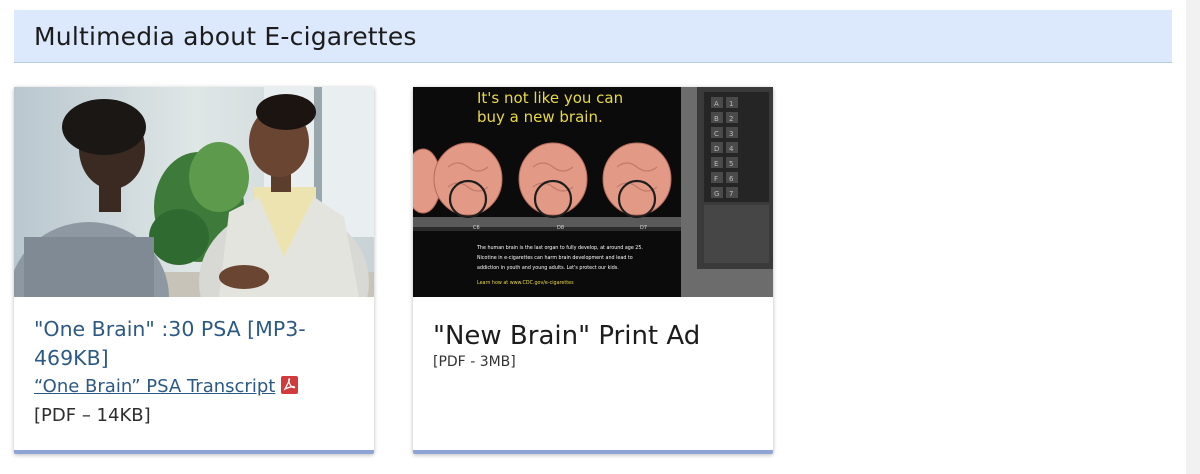  I want to click on slot-label-d8: D8, so click(560, 228).